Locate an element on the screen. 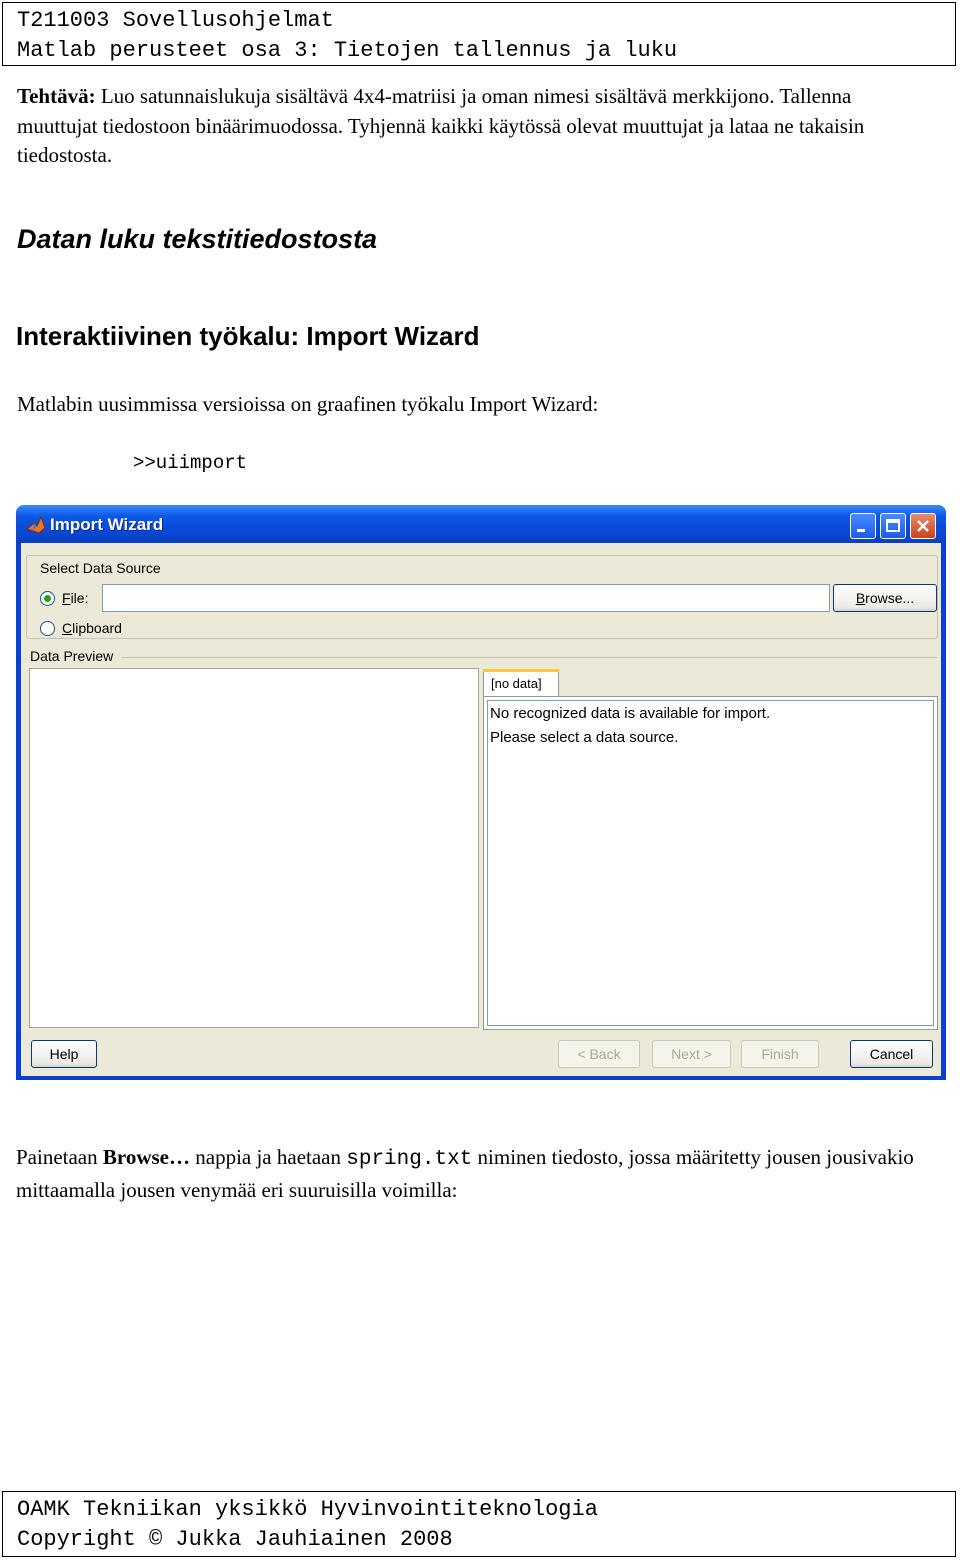  select-data-source-label: Select Data Source is located at coordinates (100, 568).